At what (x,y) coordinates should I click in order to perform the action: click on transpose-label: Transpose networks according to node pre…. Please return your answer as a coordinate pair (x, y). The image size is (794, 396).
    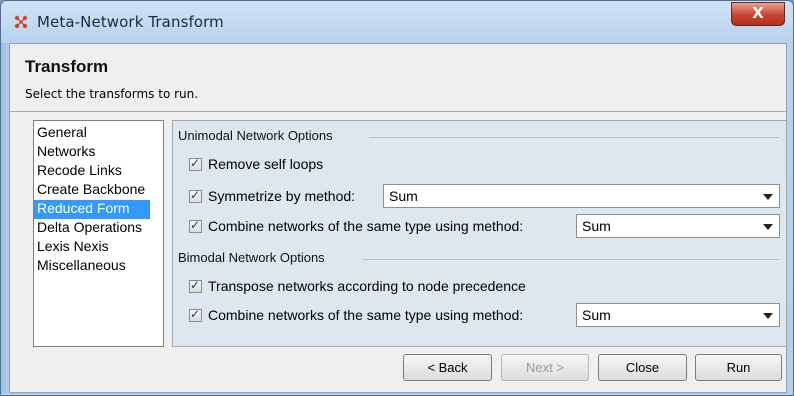
    Looking at the image, I should click on (367, 286).